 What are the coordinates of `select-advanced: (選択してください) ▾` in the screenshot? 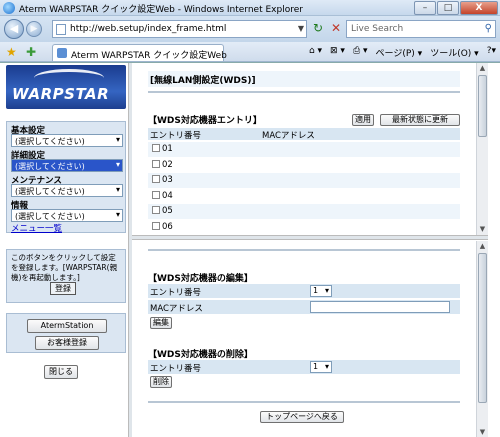 It's located at (67, 165).